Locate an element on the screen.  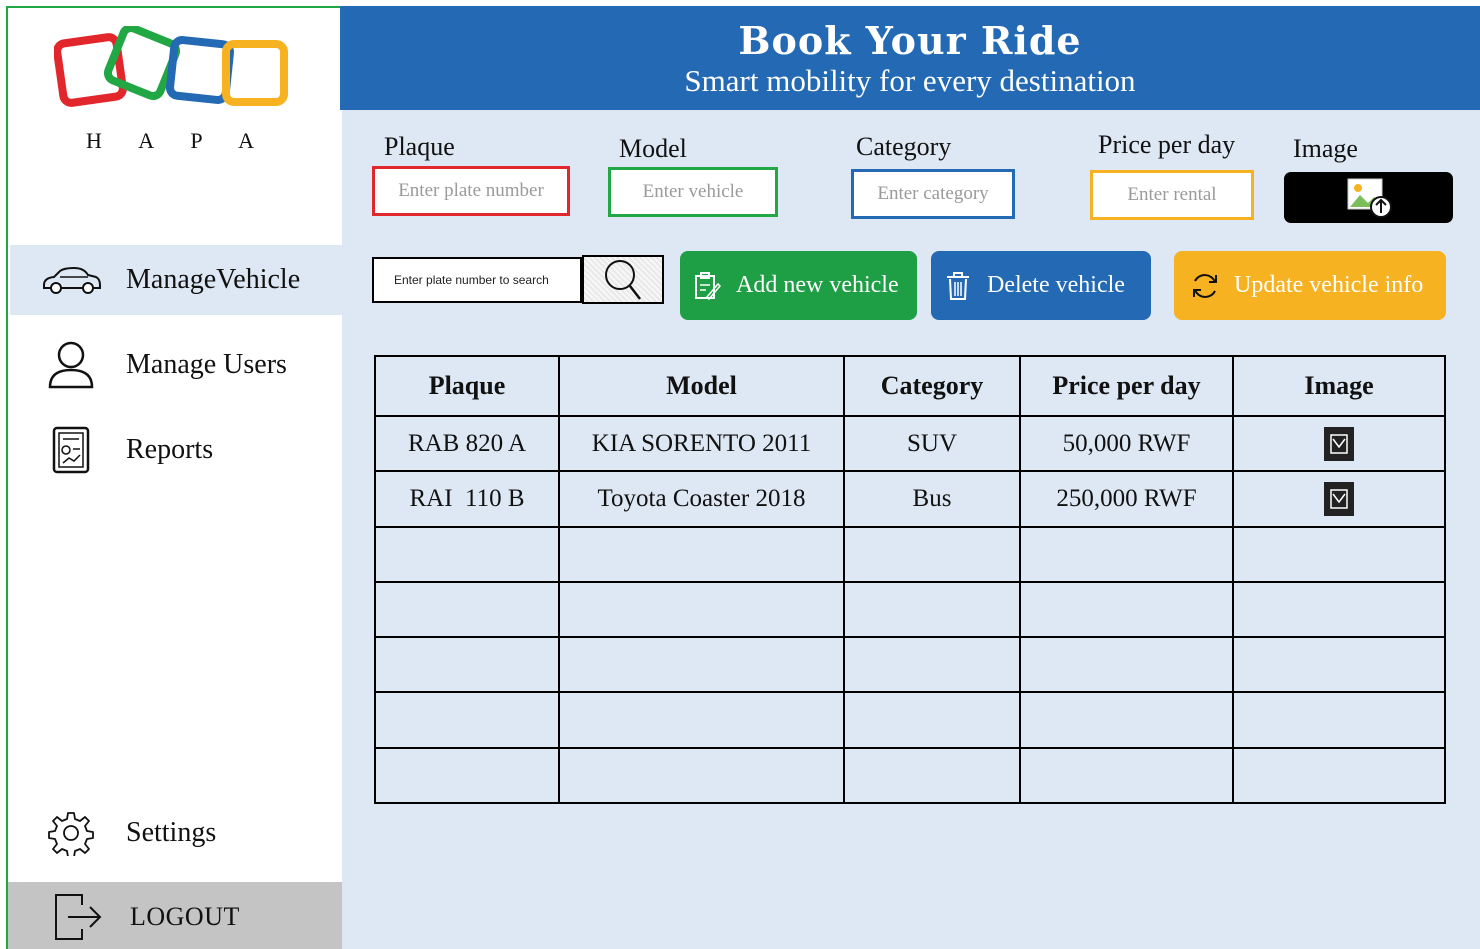
page-title: Book Your Ride is located at coordinates (910, 40).